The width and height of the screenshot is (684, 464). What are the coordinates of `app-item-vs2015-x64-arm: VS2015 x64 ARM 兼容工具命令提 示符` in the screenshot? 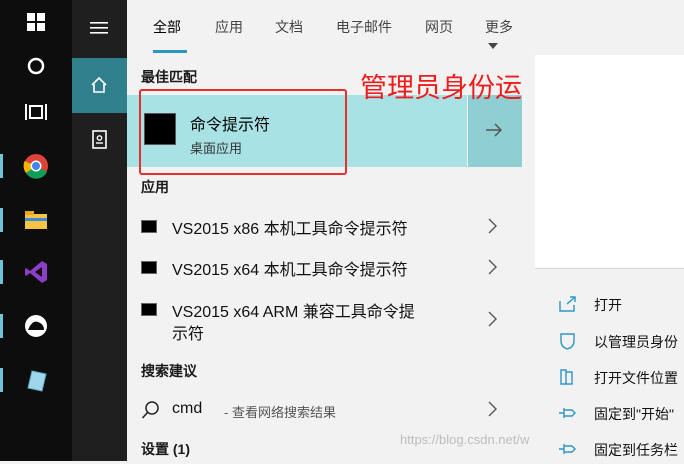 It's located at (324, 316).